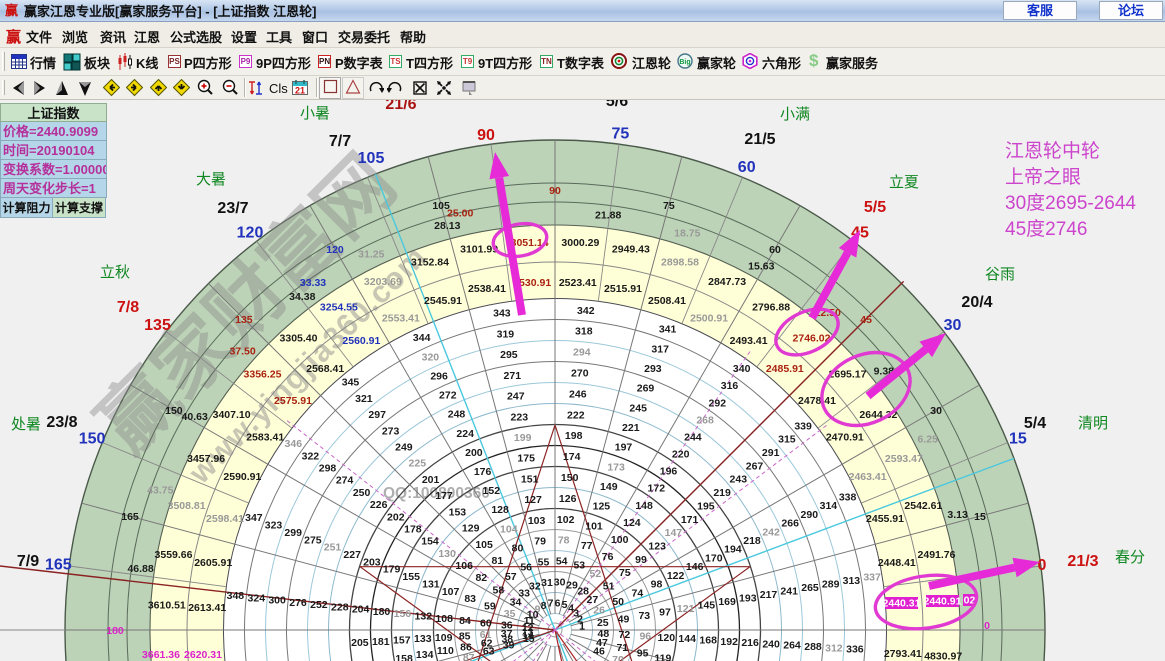  I want to click on svg-text: 295, so click(509, 355).